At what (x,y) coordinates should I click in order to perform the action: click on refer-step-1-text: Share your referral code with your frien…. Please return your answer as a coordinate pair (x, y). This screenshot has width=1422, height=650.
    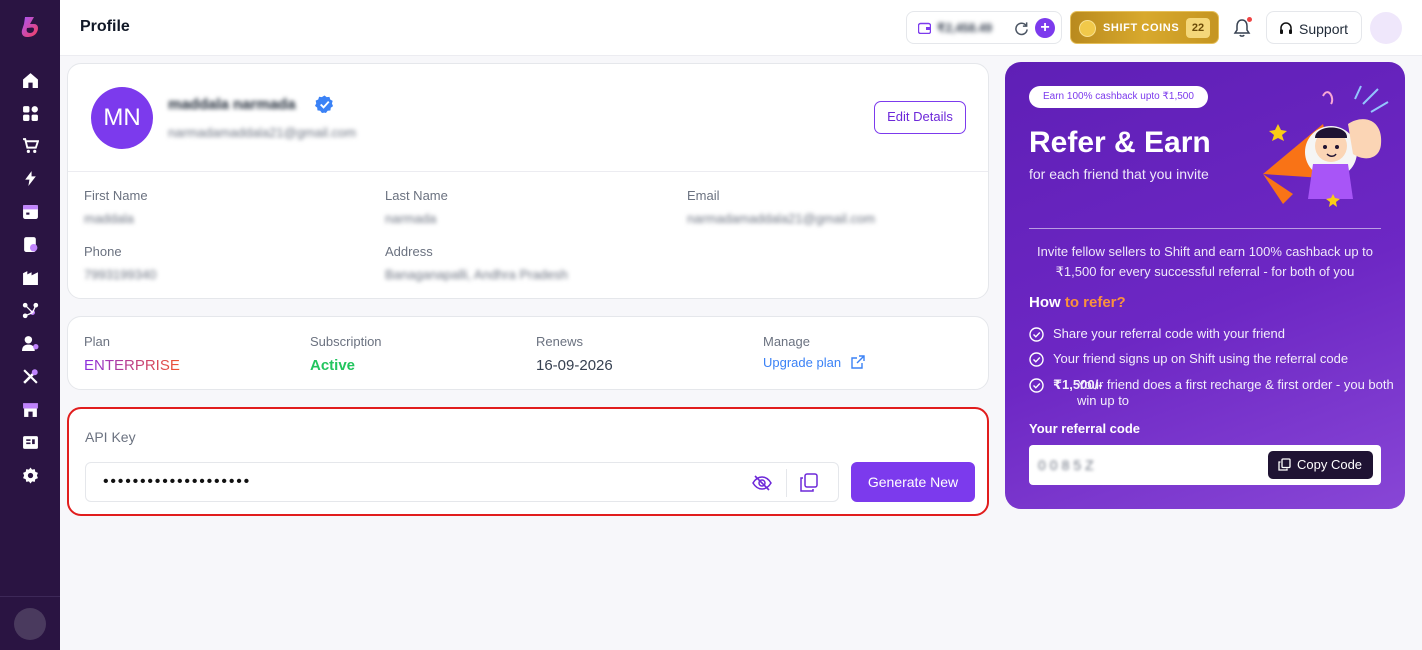
    Looking at the image, I should click on (1169, 333).